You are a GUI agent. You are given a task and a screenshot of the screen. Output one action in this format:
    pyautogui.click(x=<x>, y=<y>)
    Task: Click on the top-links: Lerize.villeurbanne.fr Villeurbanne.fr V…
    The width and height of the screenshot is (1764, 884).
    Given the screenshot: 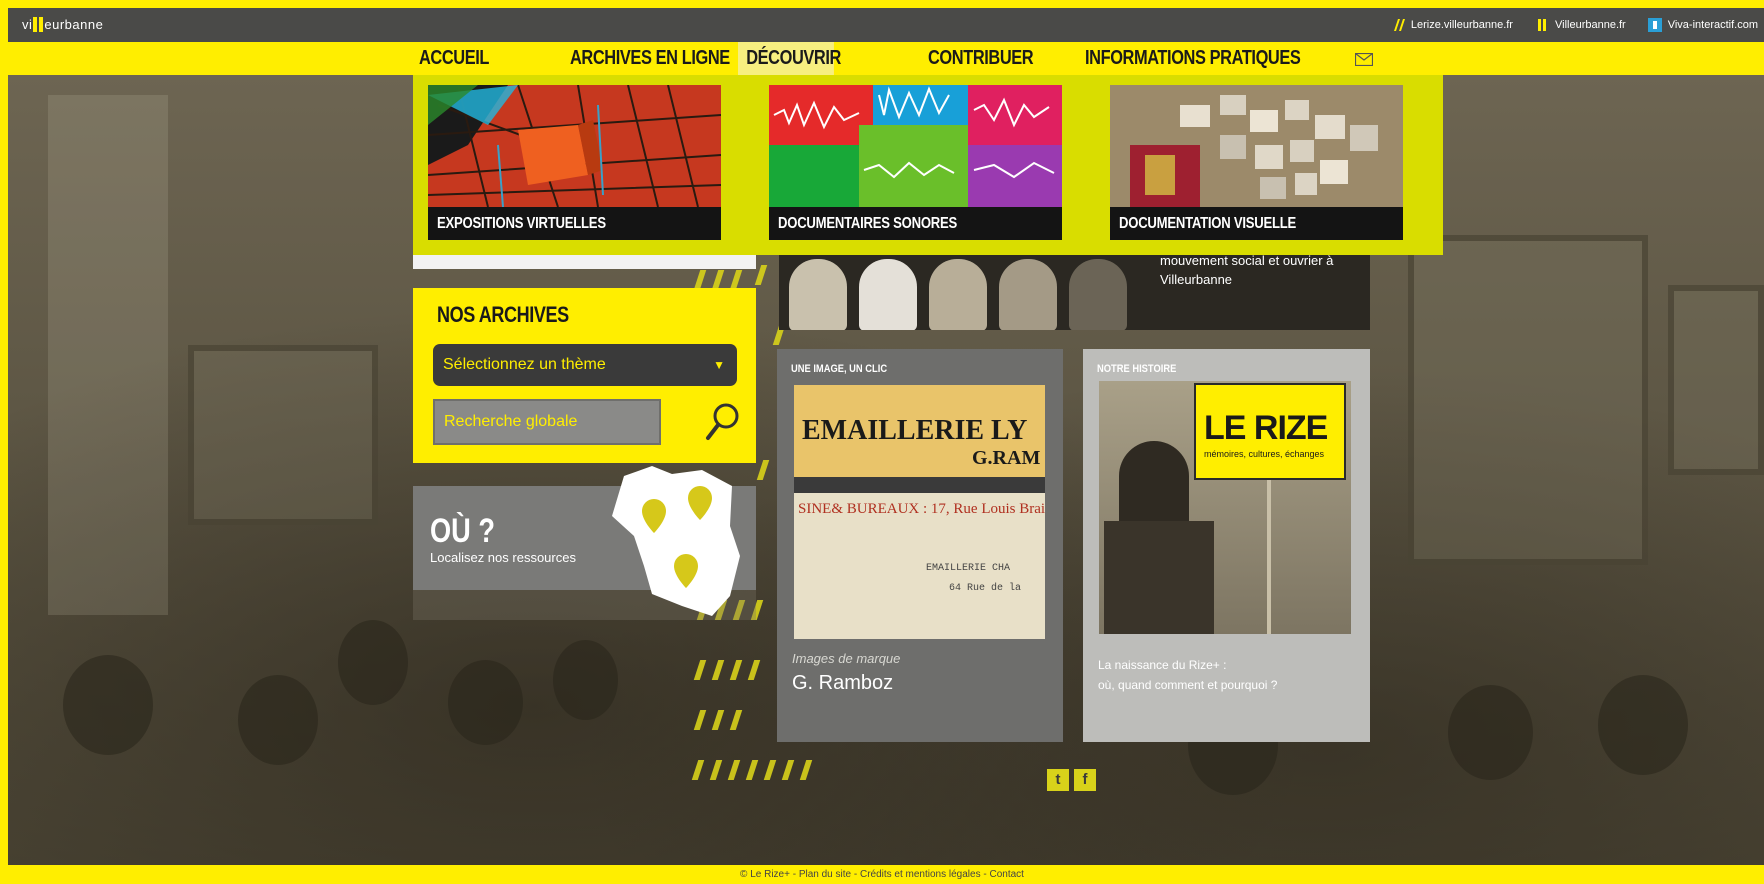 What is the action you would take?
    pyautogui.click(x=1574, y=25)
    